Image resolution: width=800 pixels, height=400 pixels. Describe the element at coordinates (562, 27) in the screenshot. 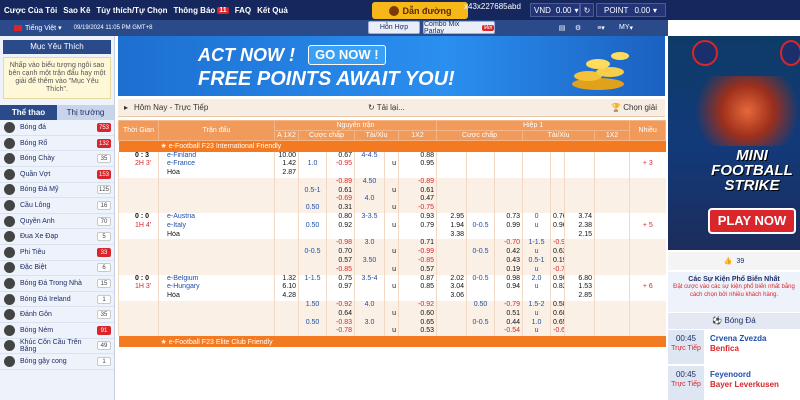

I see `view-icon: ▤` at that location.